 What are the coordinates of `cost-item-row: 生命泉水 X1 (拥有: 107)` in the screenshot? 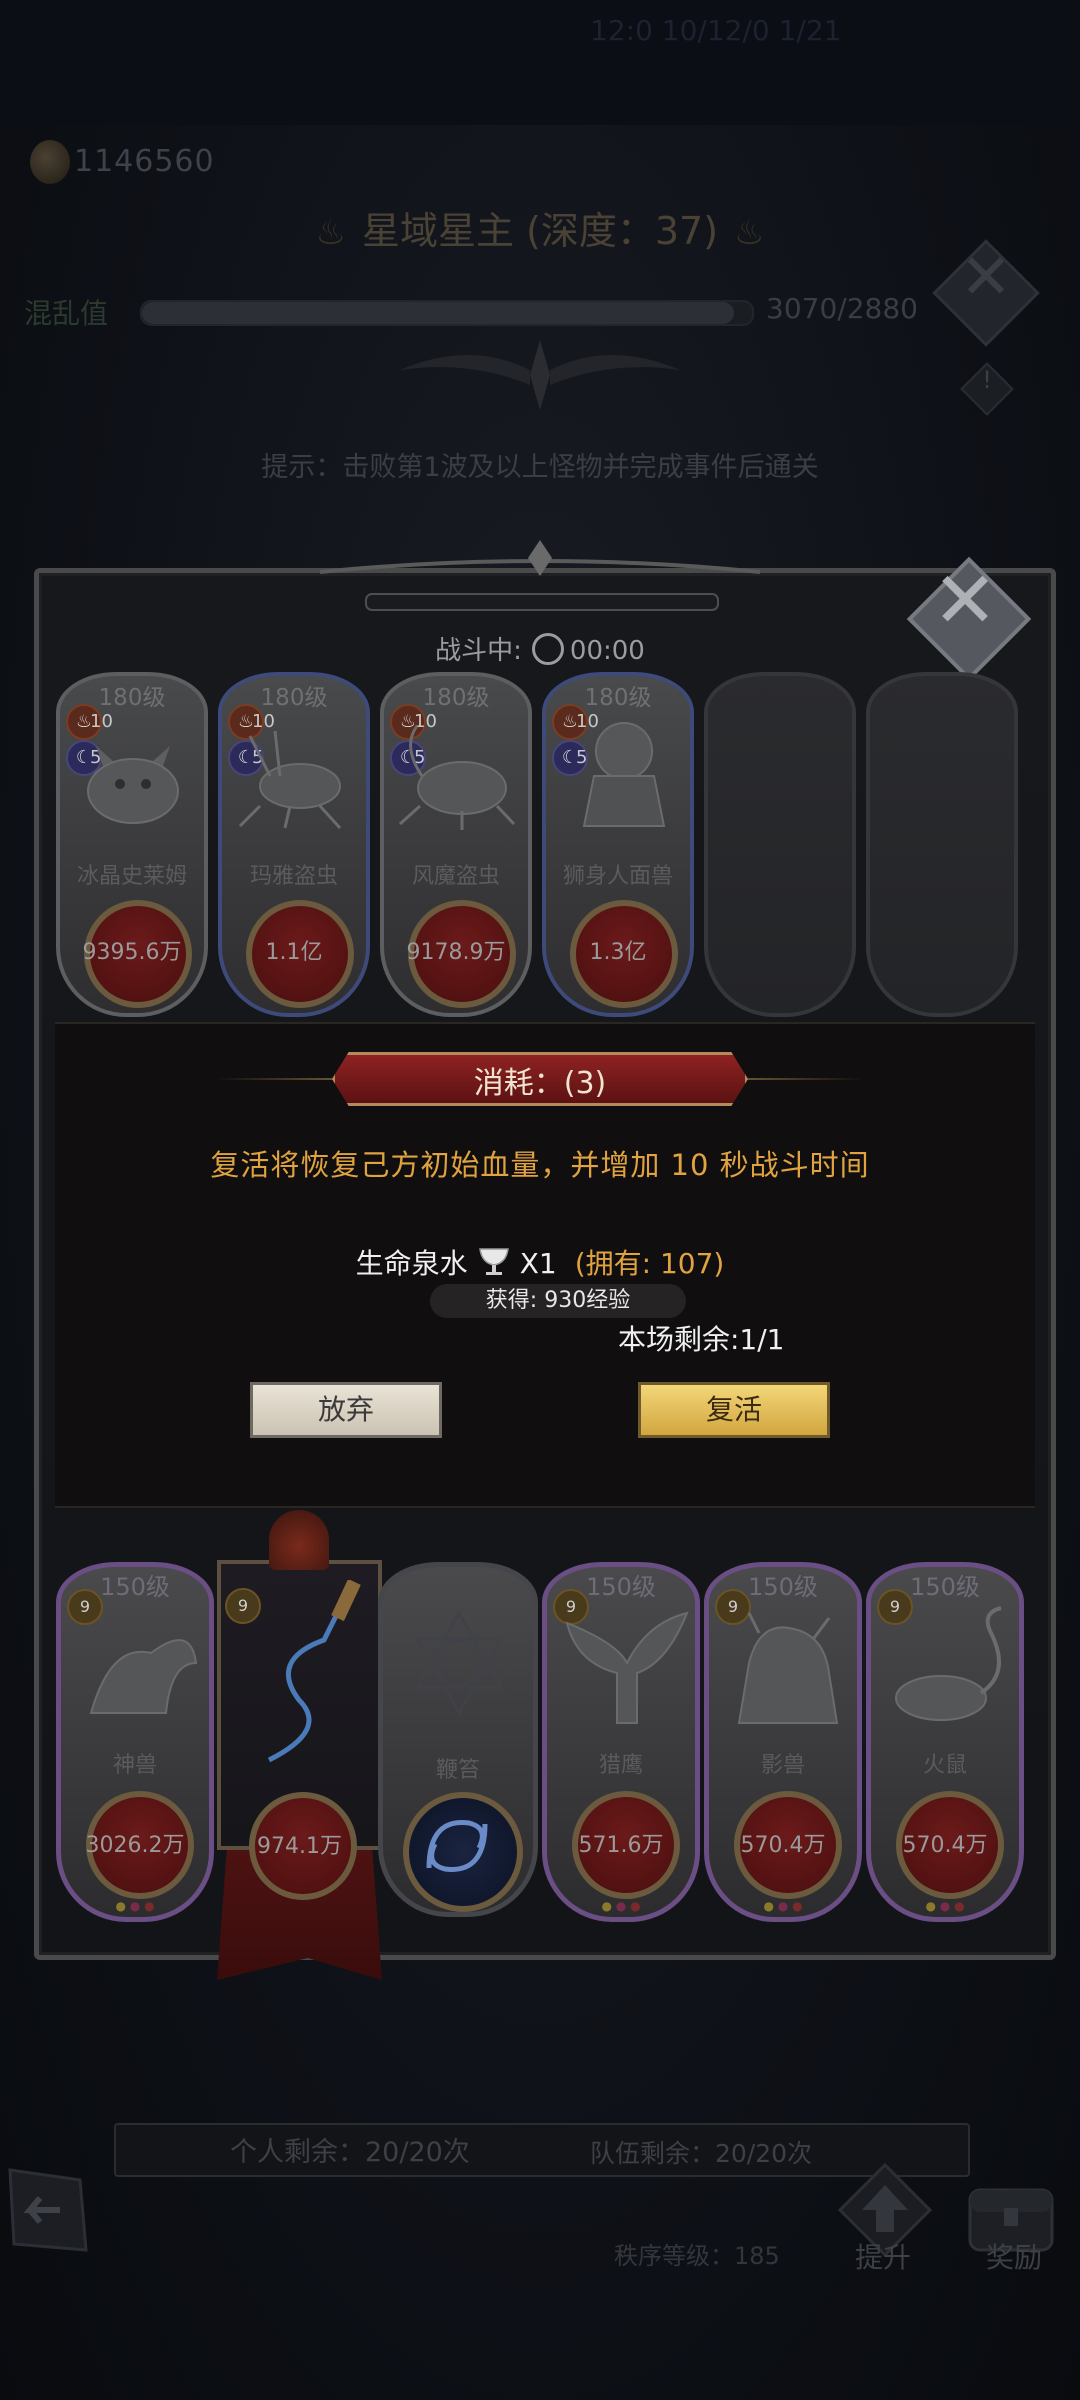 It's located at (540, 1262).